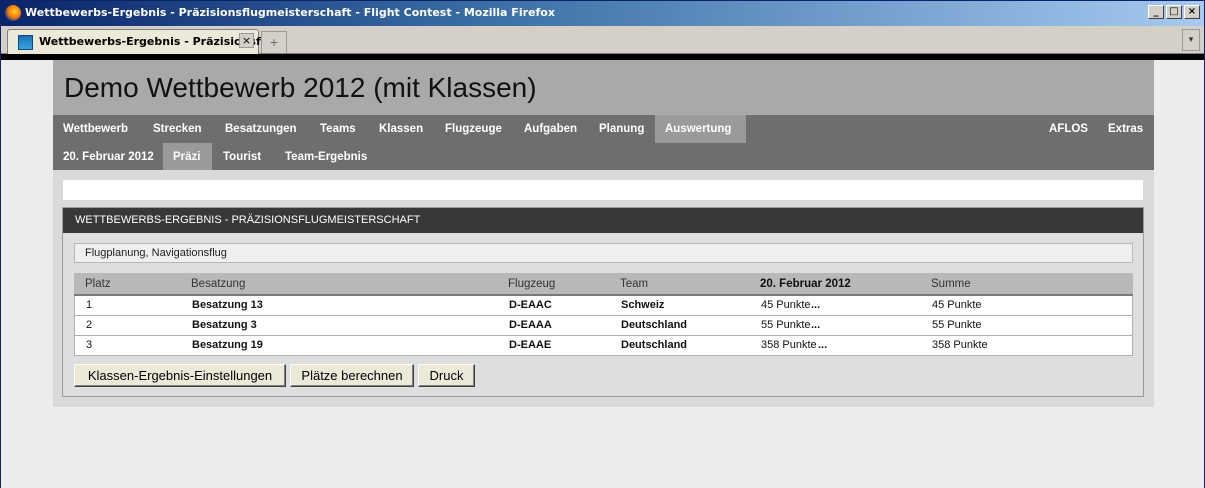 The width and height of the screenshot is (1205, 488). Describe the element at coordinates (142, 41) in the screenshot. I see `browser-tab: Wettbewerbs-Ergebnis - Präzisionsfl... ×` at that location.